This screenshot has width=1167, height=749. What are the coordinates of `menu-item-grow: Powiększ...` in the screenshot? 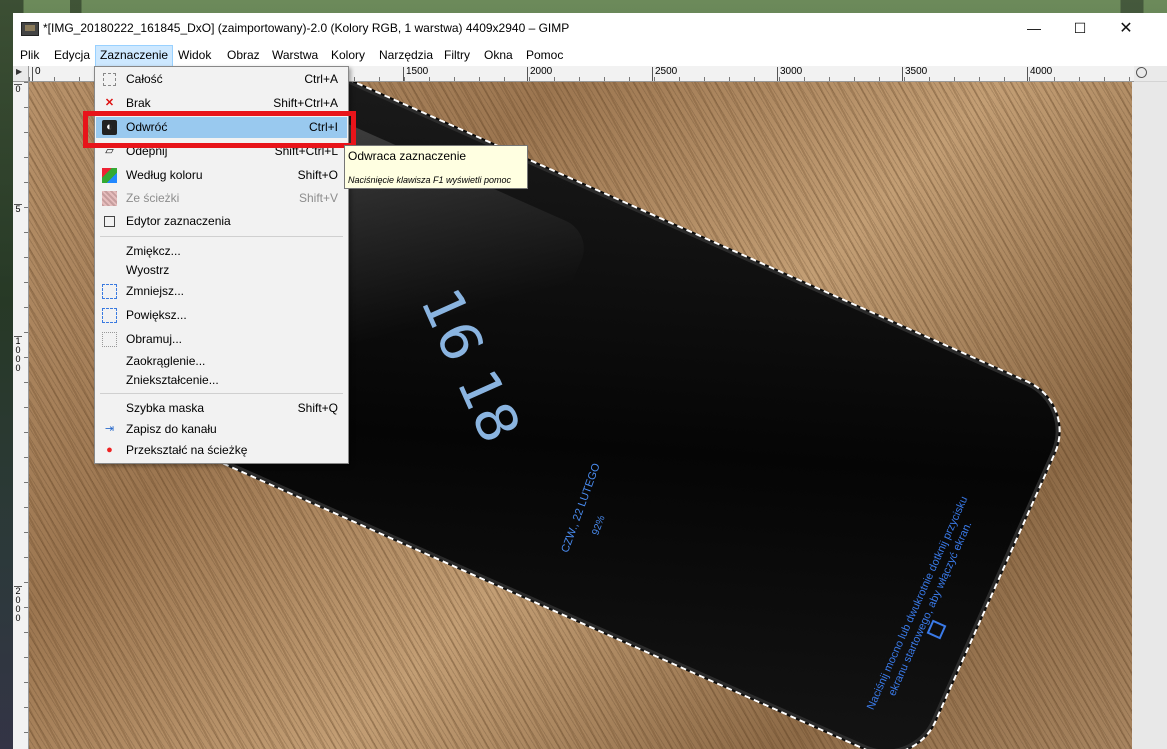 It's located at (221, 315).